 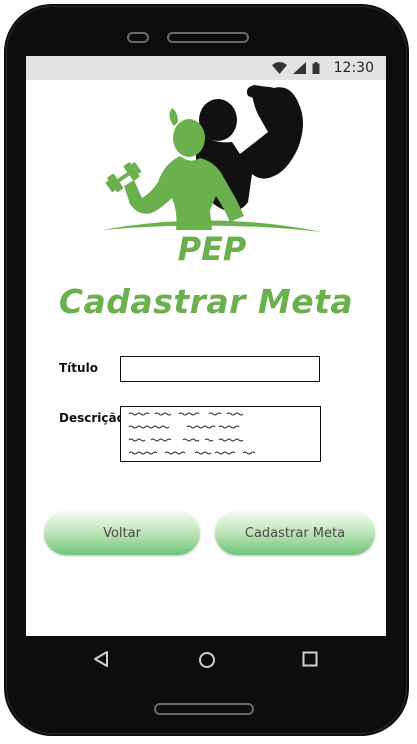 I want to click on bottom-pill-indicator, so click(x=204, y=709).